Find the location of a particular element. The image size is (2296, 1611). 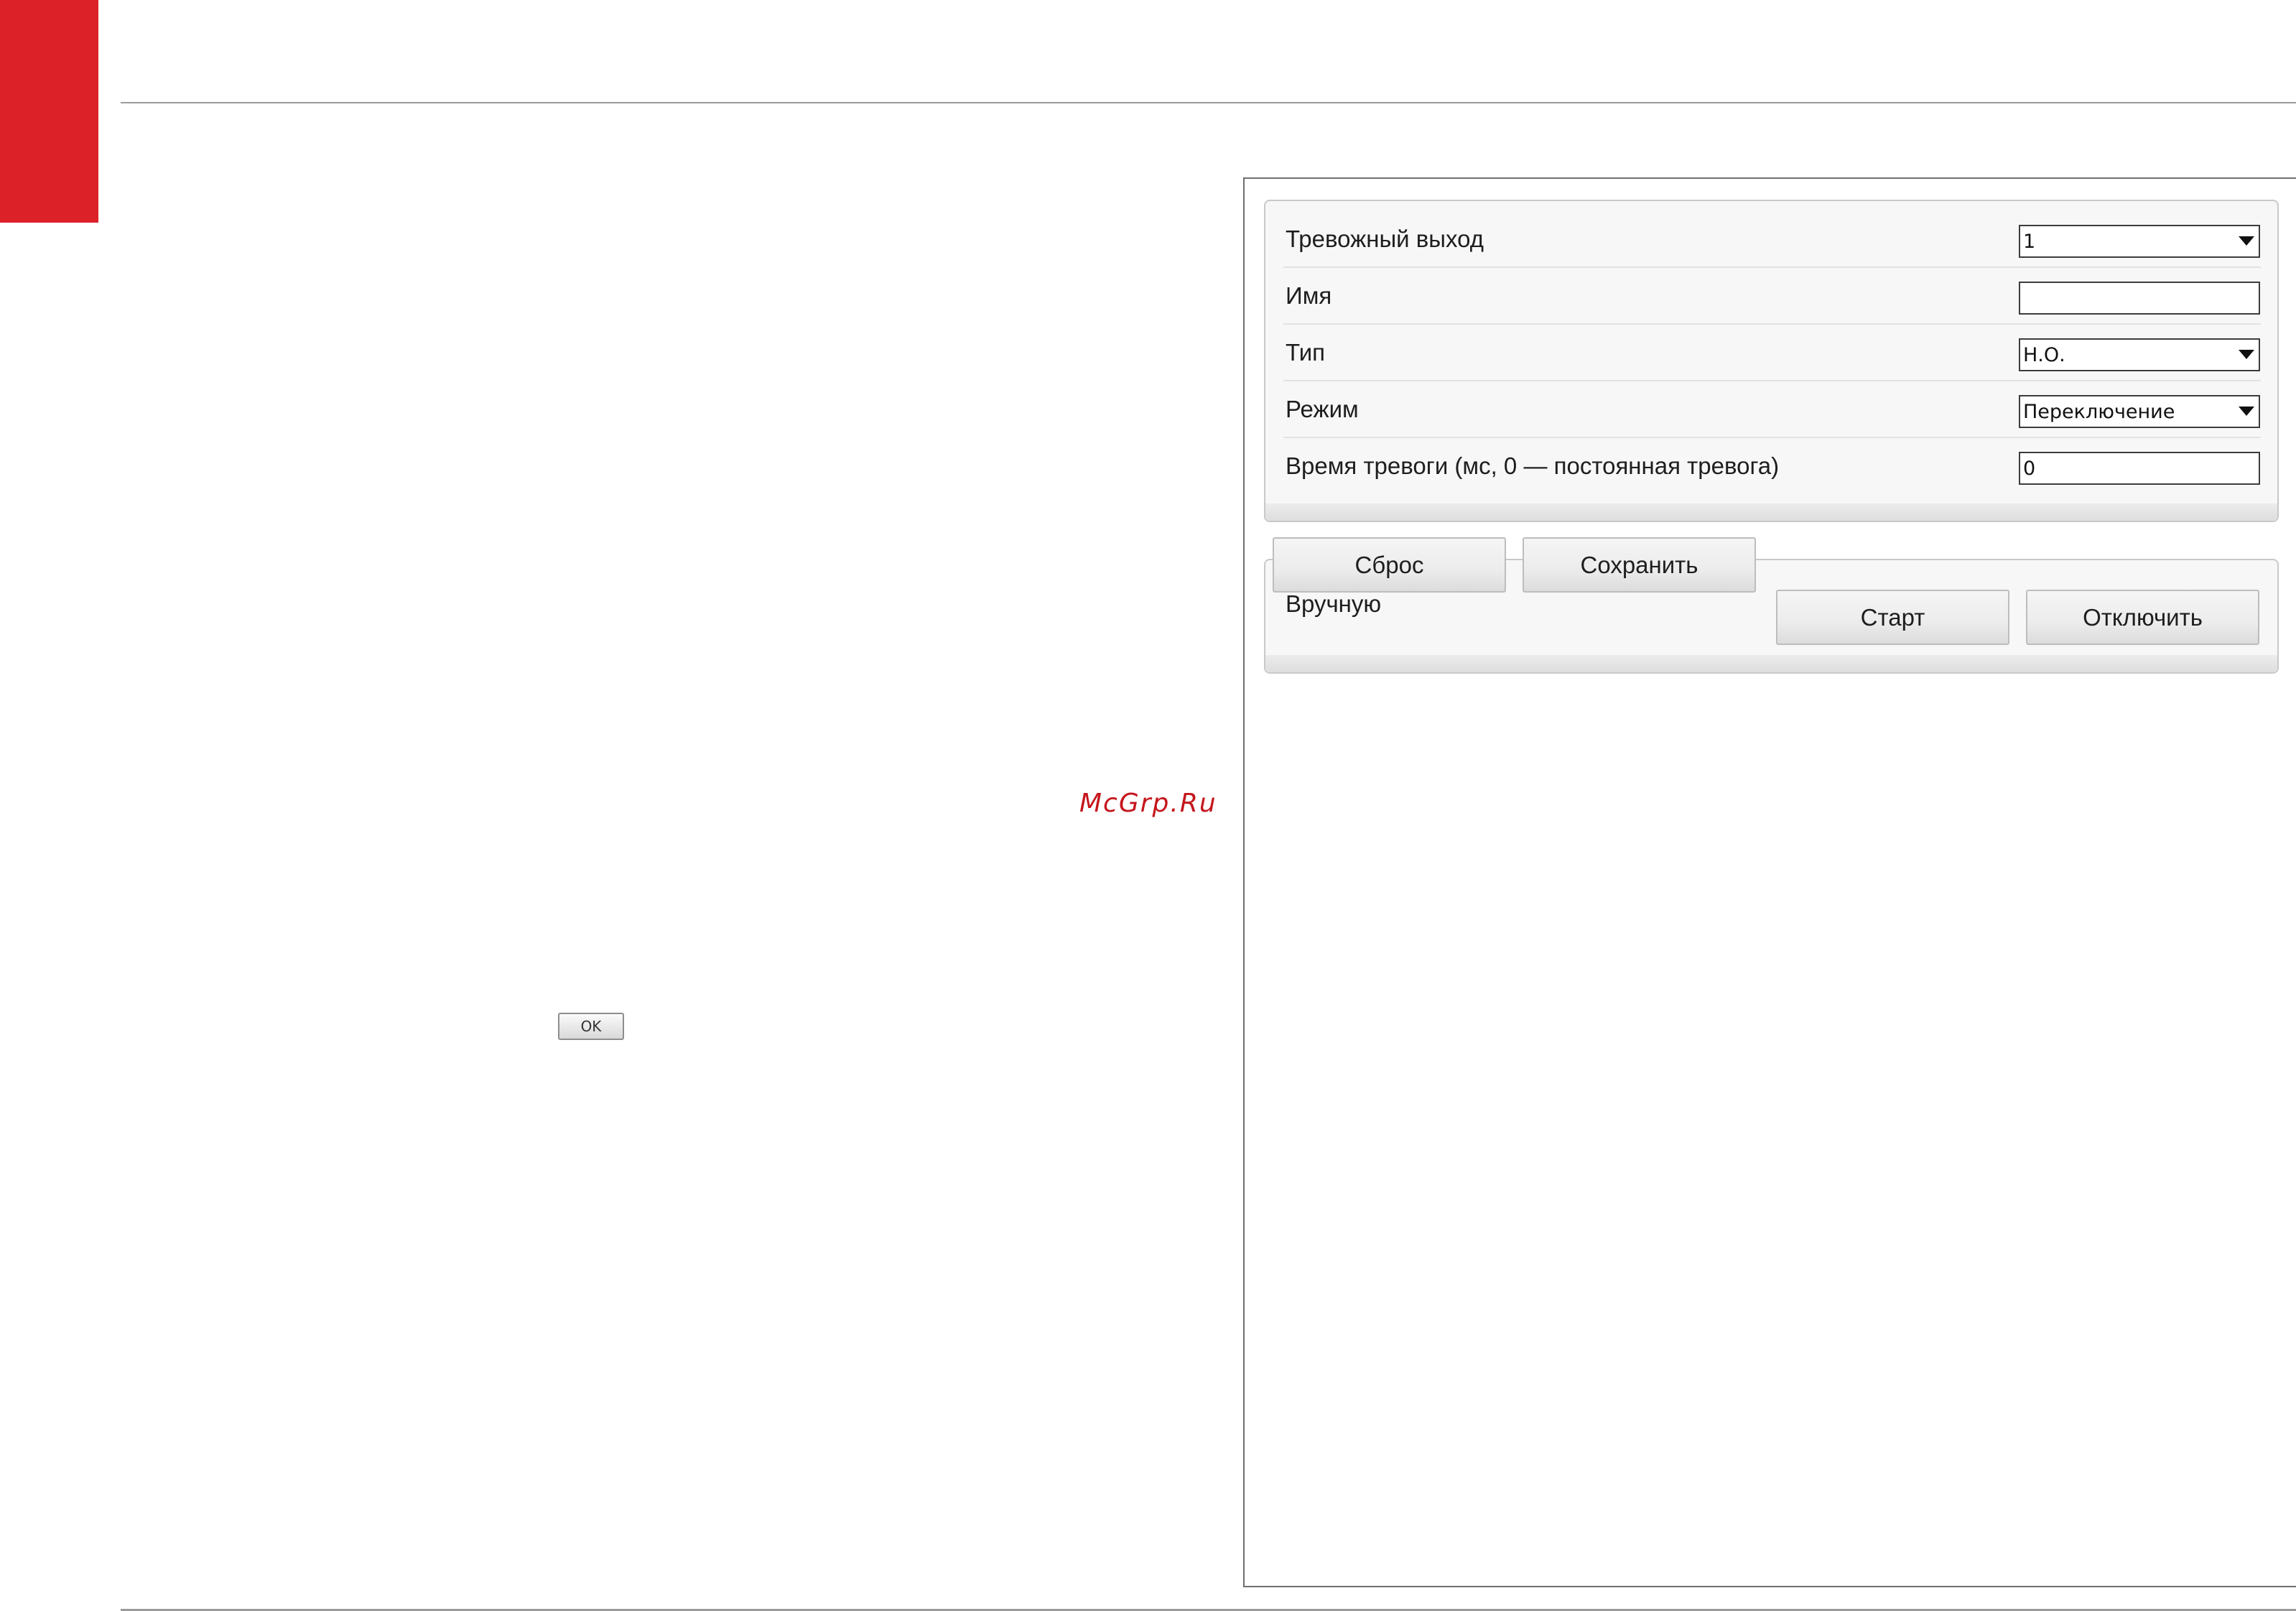

alarm-output-select-value: 1 is located at coordinates (2030, 242).